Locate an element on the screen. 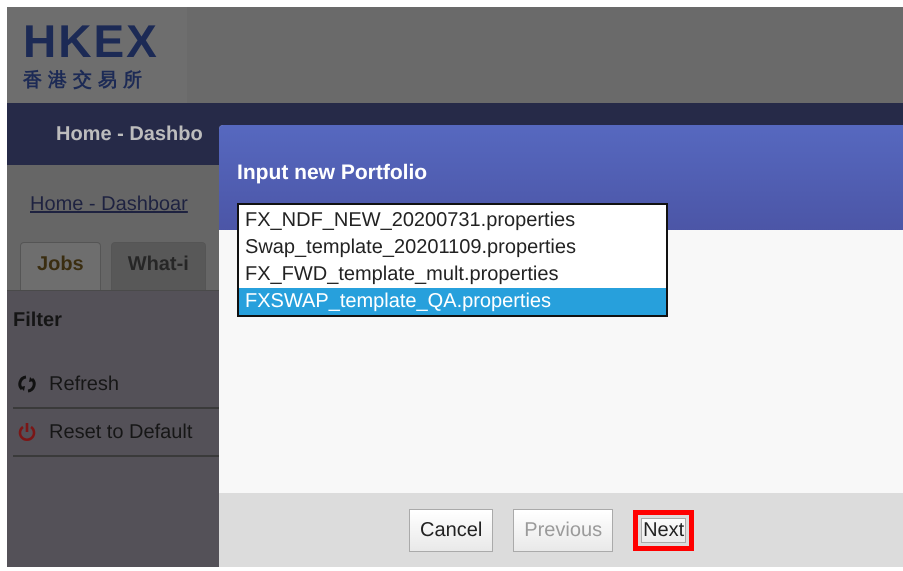 The image size is (903, 571). dialog-title: Input new Portfolio is located at coordinates (332, 173).